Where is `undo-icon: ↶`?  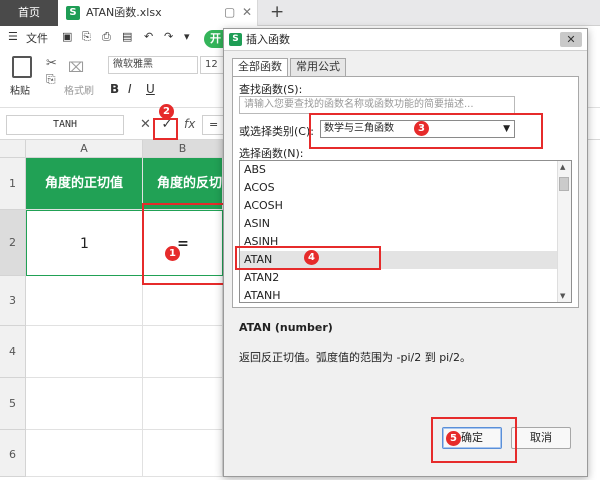
undo-icon: ↶ is located at coordinates (148, 36).